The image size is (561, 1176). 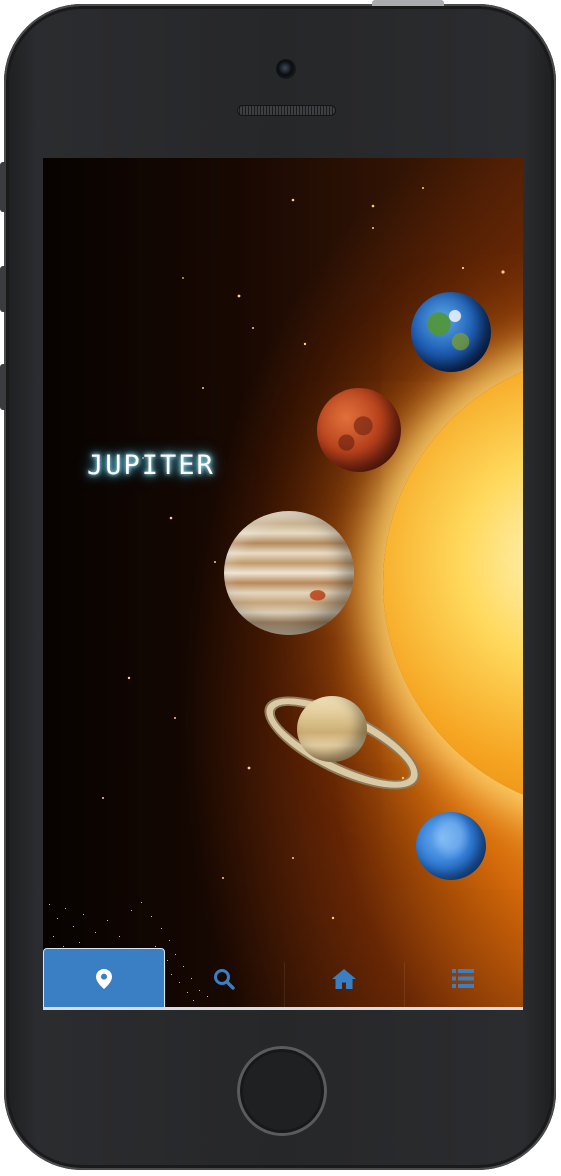 I want to click on map-marker-icon, so click(x=103, y=979).